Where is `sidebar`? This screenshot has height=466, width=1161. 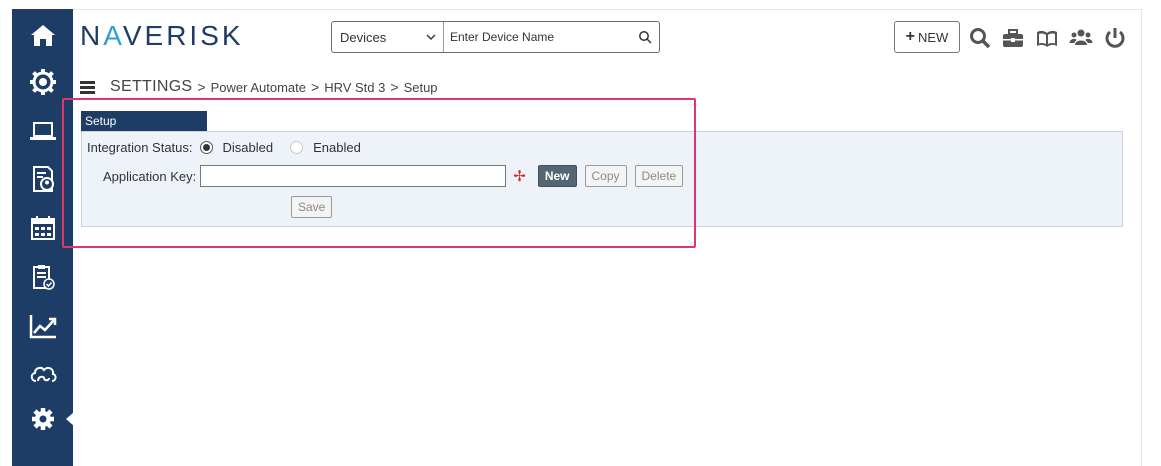 sidebar is located at coordinates (43, 237).